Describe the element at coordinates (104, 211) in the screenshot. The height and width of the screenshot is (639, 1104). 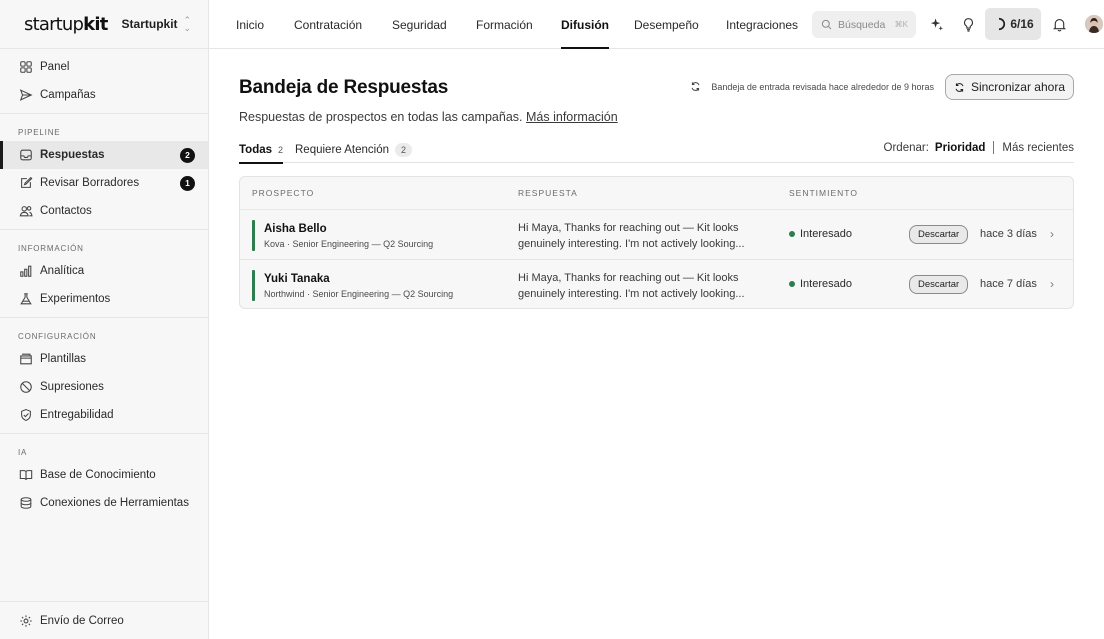
I see `sidebar-item-contactos: Contactos` at that location.